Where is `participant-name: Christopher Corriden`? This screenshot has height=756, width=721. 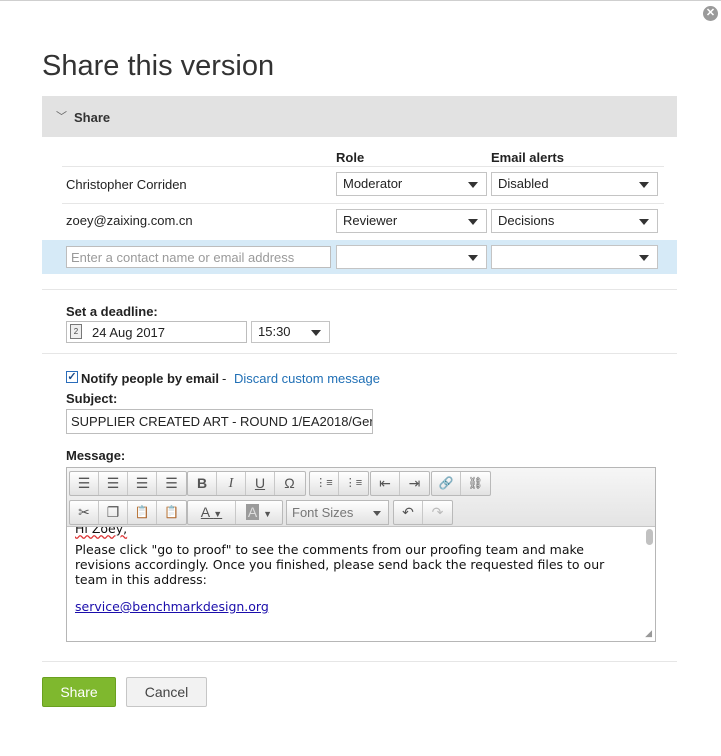
participant-name: Christopher Corriden is located at coordinates (126, 184).